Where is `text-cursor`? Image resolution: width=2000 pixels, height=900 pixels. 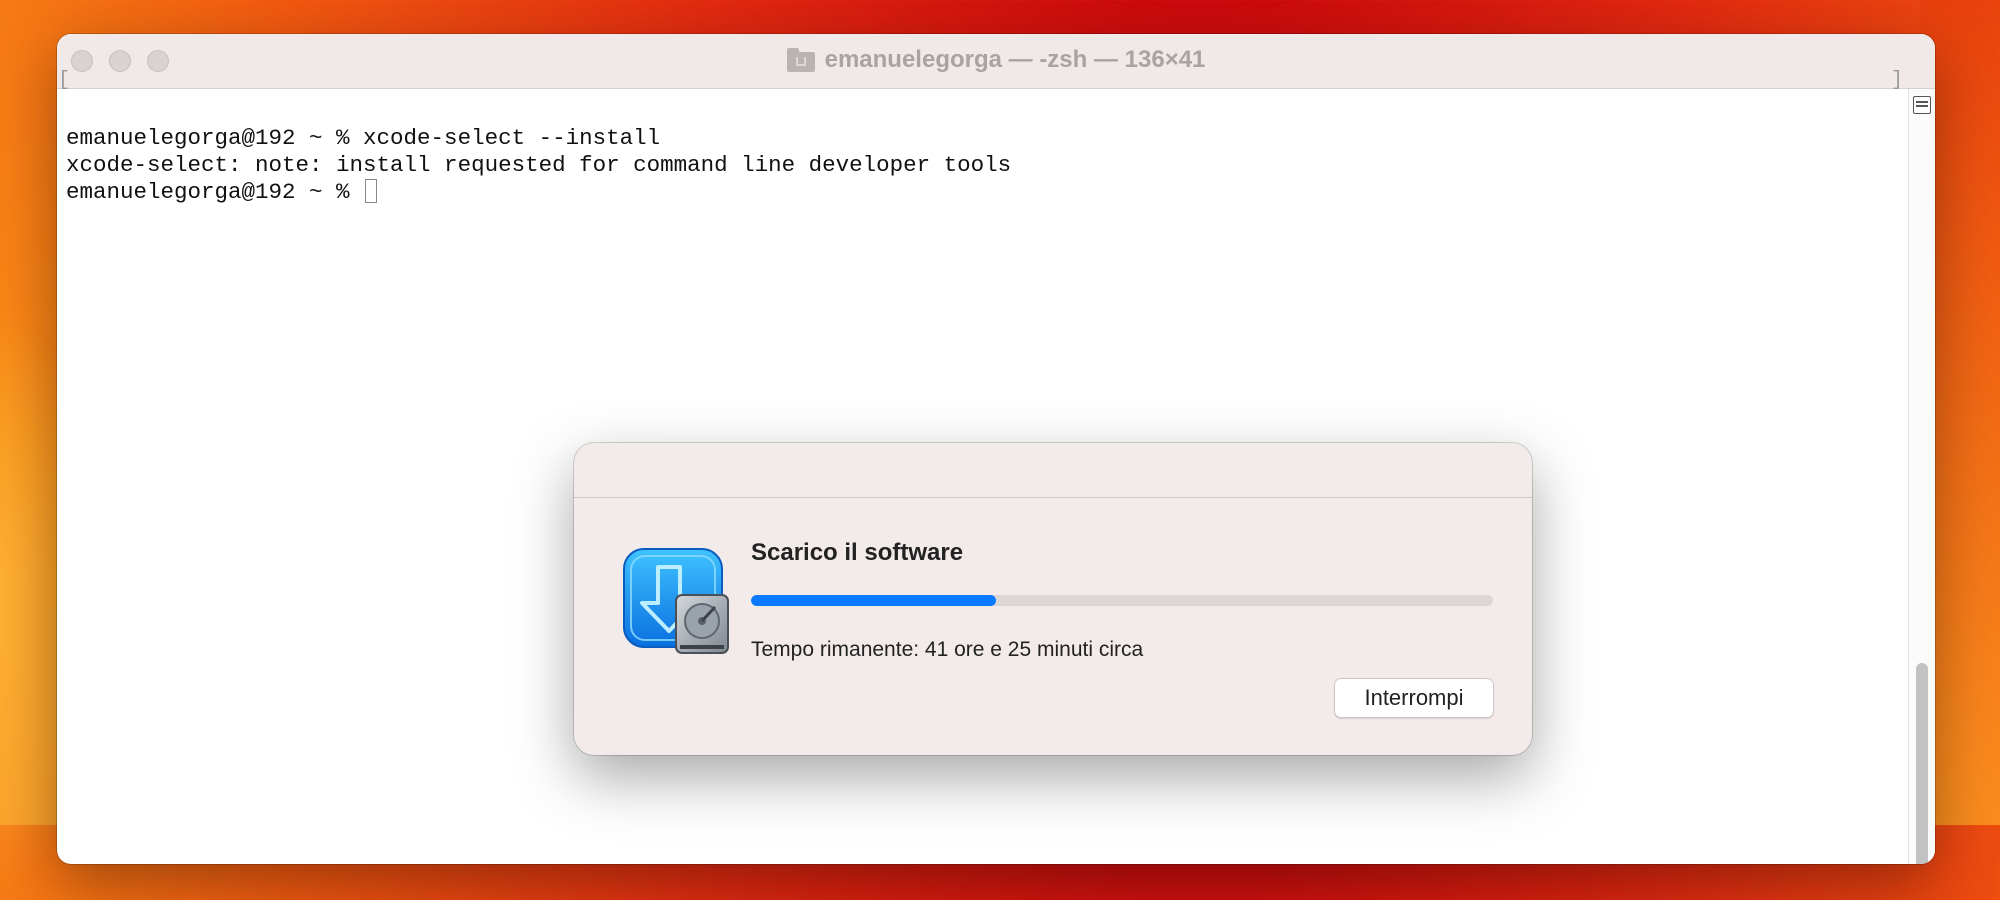 text-cursor is located at coordinates (371, 191).